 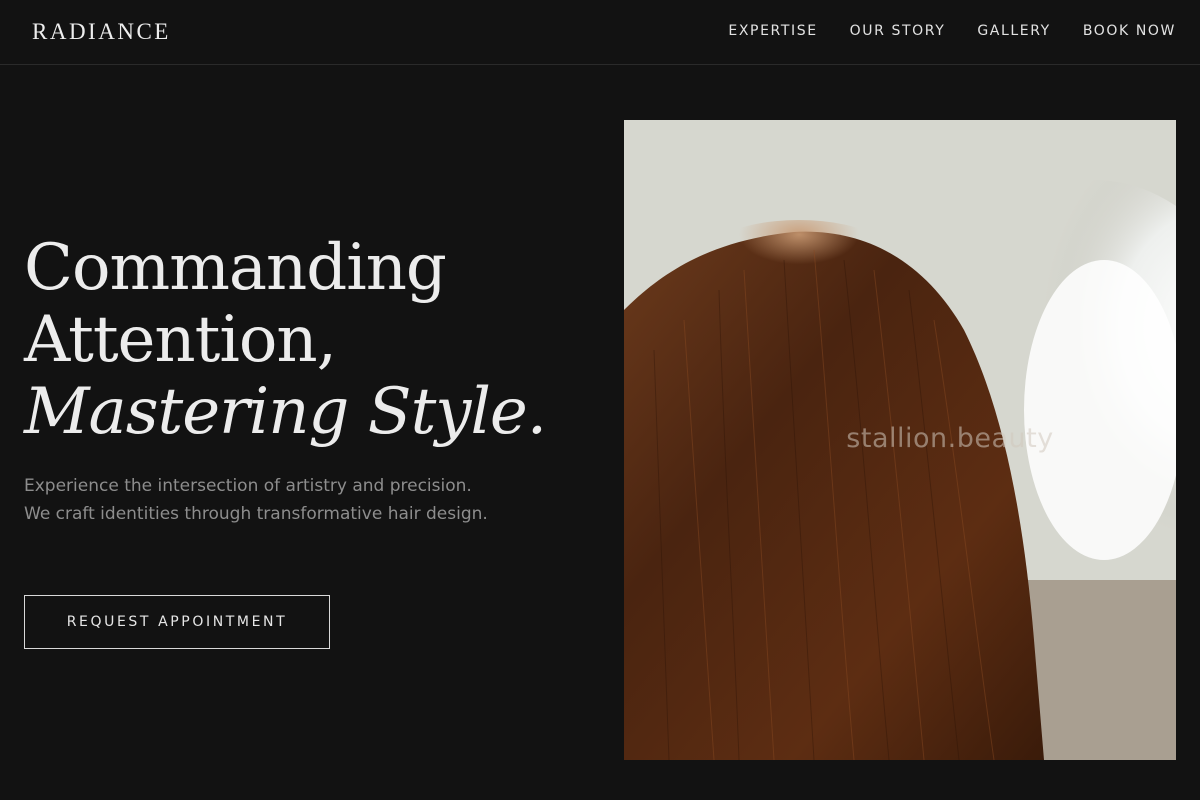 I want to click on main-nav: EXPERTISE OUR STORY GALLERY BOOK NOW, so click(x=952, y=31).